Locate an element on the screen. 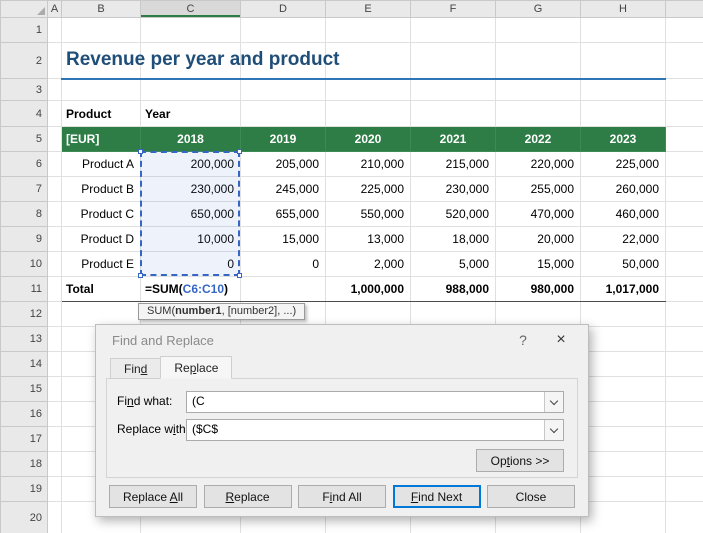 The width and height of the screenshot is (703, 533). cell: 210,000 is located at coordinates (368, 164).